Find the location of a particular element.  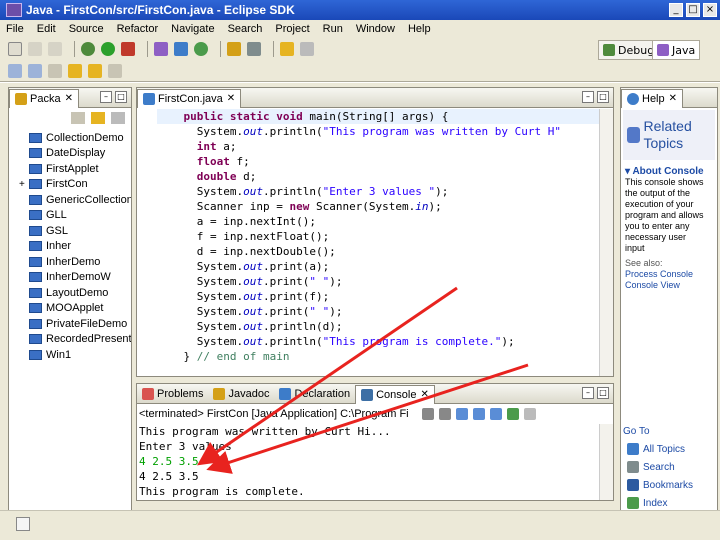

run-icon is located at coordinates (108, 49).